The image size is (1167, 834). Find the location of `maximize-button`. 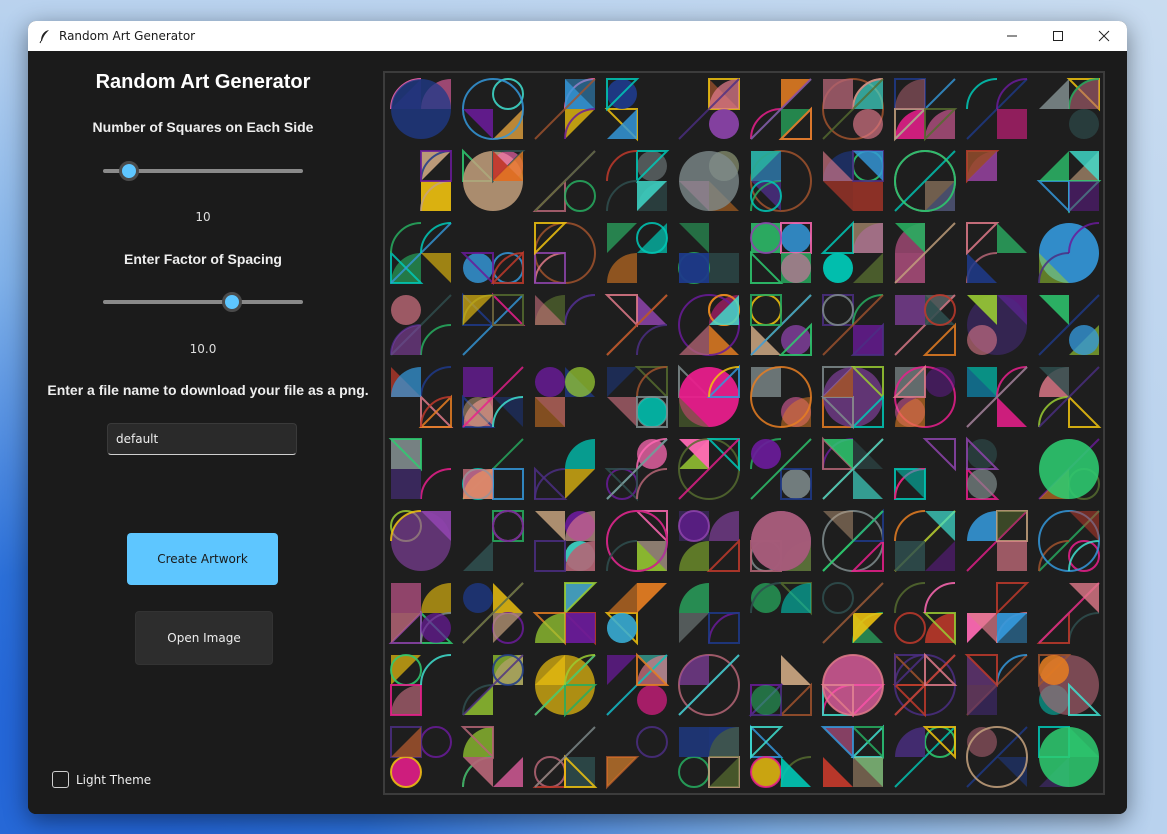

maximize-button is located at coordinates (1058, 36).